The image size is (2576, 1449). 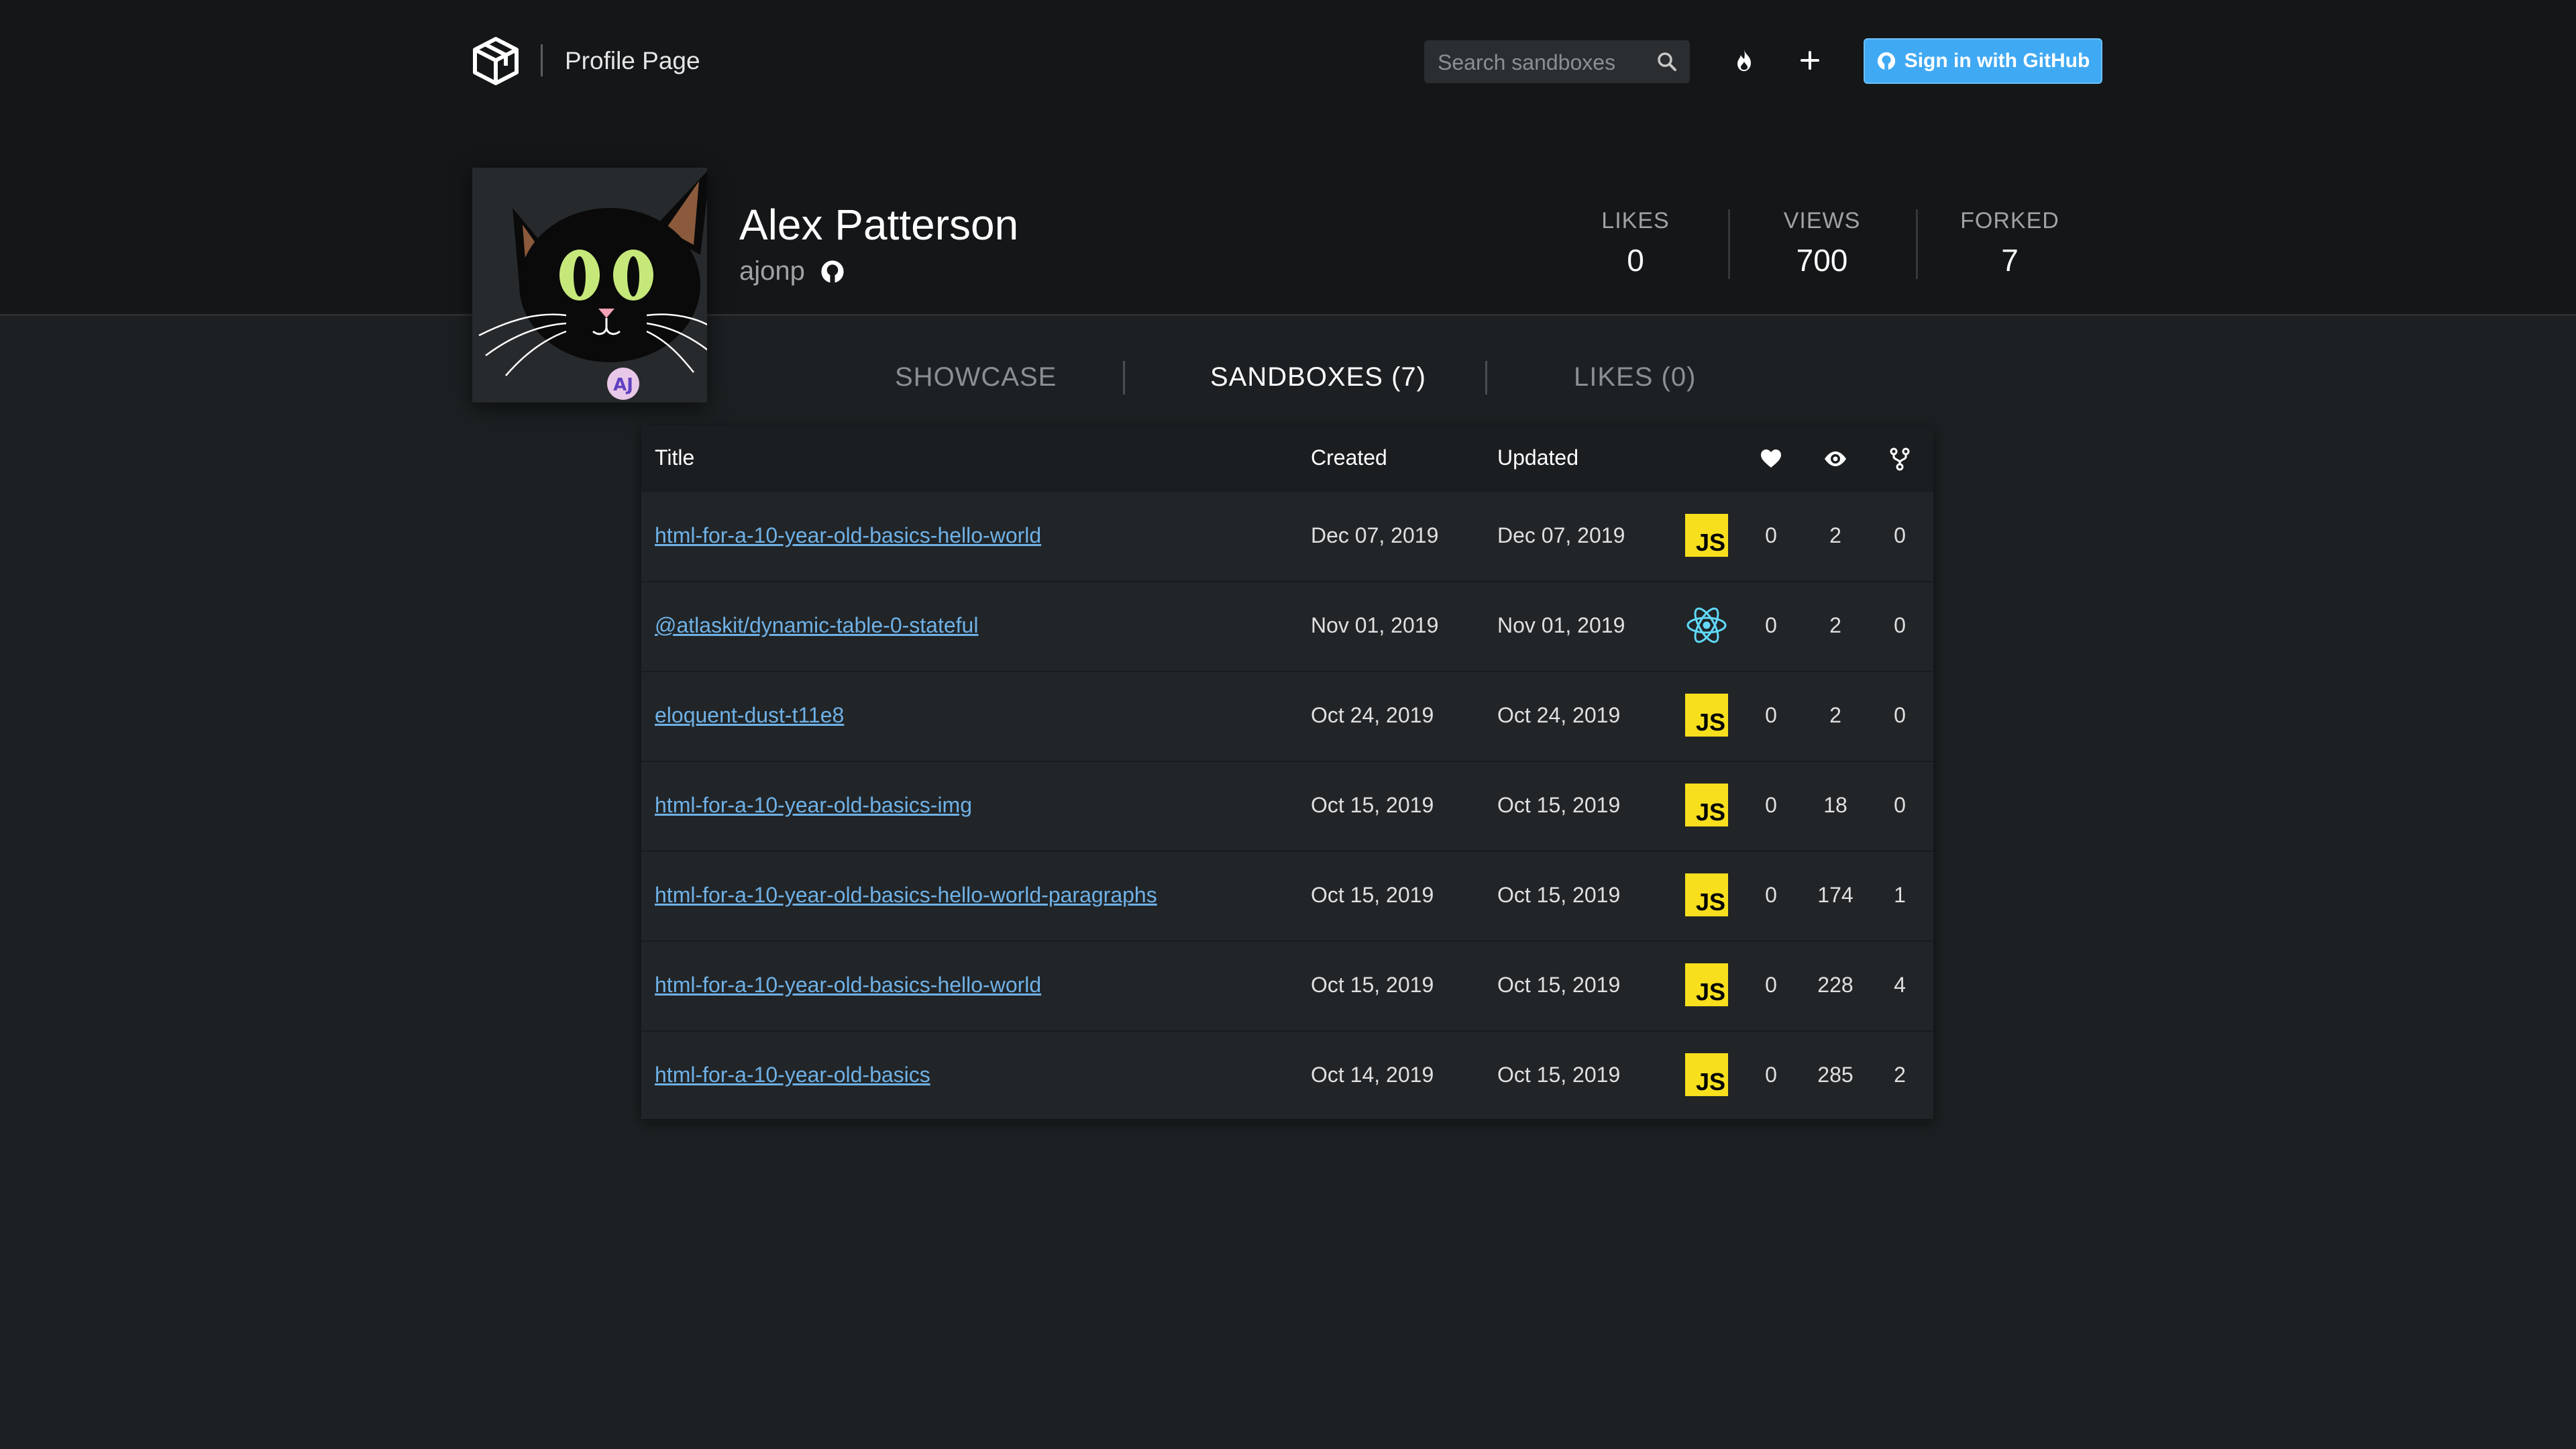 I want to click on avatar: AJ, so click(x=593, y=285).